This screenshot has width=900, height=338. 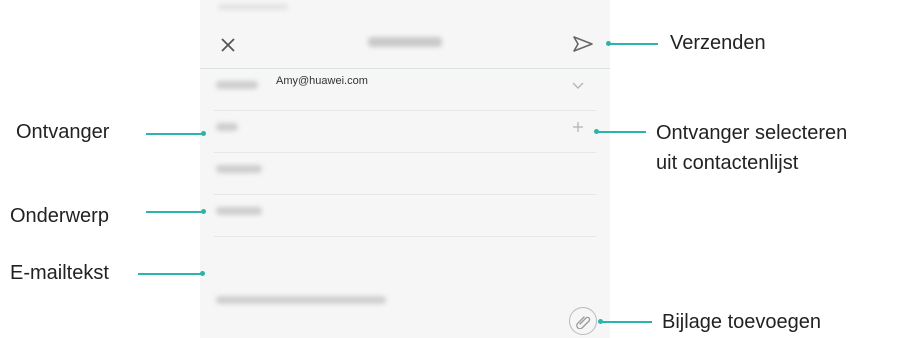 I want to click on body-callout-dot, so click(x=202, y=273).